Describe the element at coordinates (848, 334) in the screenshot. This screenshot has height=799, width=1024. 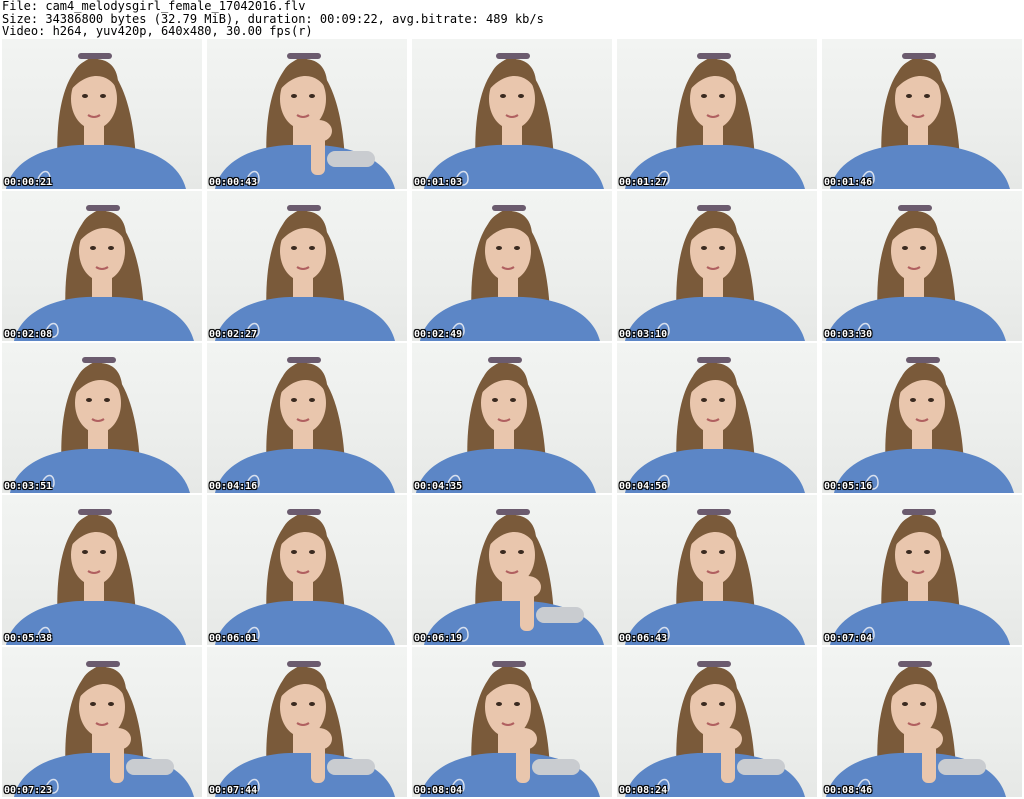
I see `thumbnail-timestamp: 00:03:30` at that location.